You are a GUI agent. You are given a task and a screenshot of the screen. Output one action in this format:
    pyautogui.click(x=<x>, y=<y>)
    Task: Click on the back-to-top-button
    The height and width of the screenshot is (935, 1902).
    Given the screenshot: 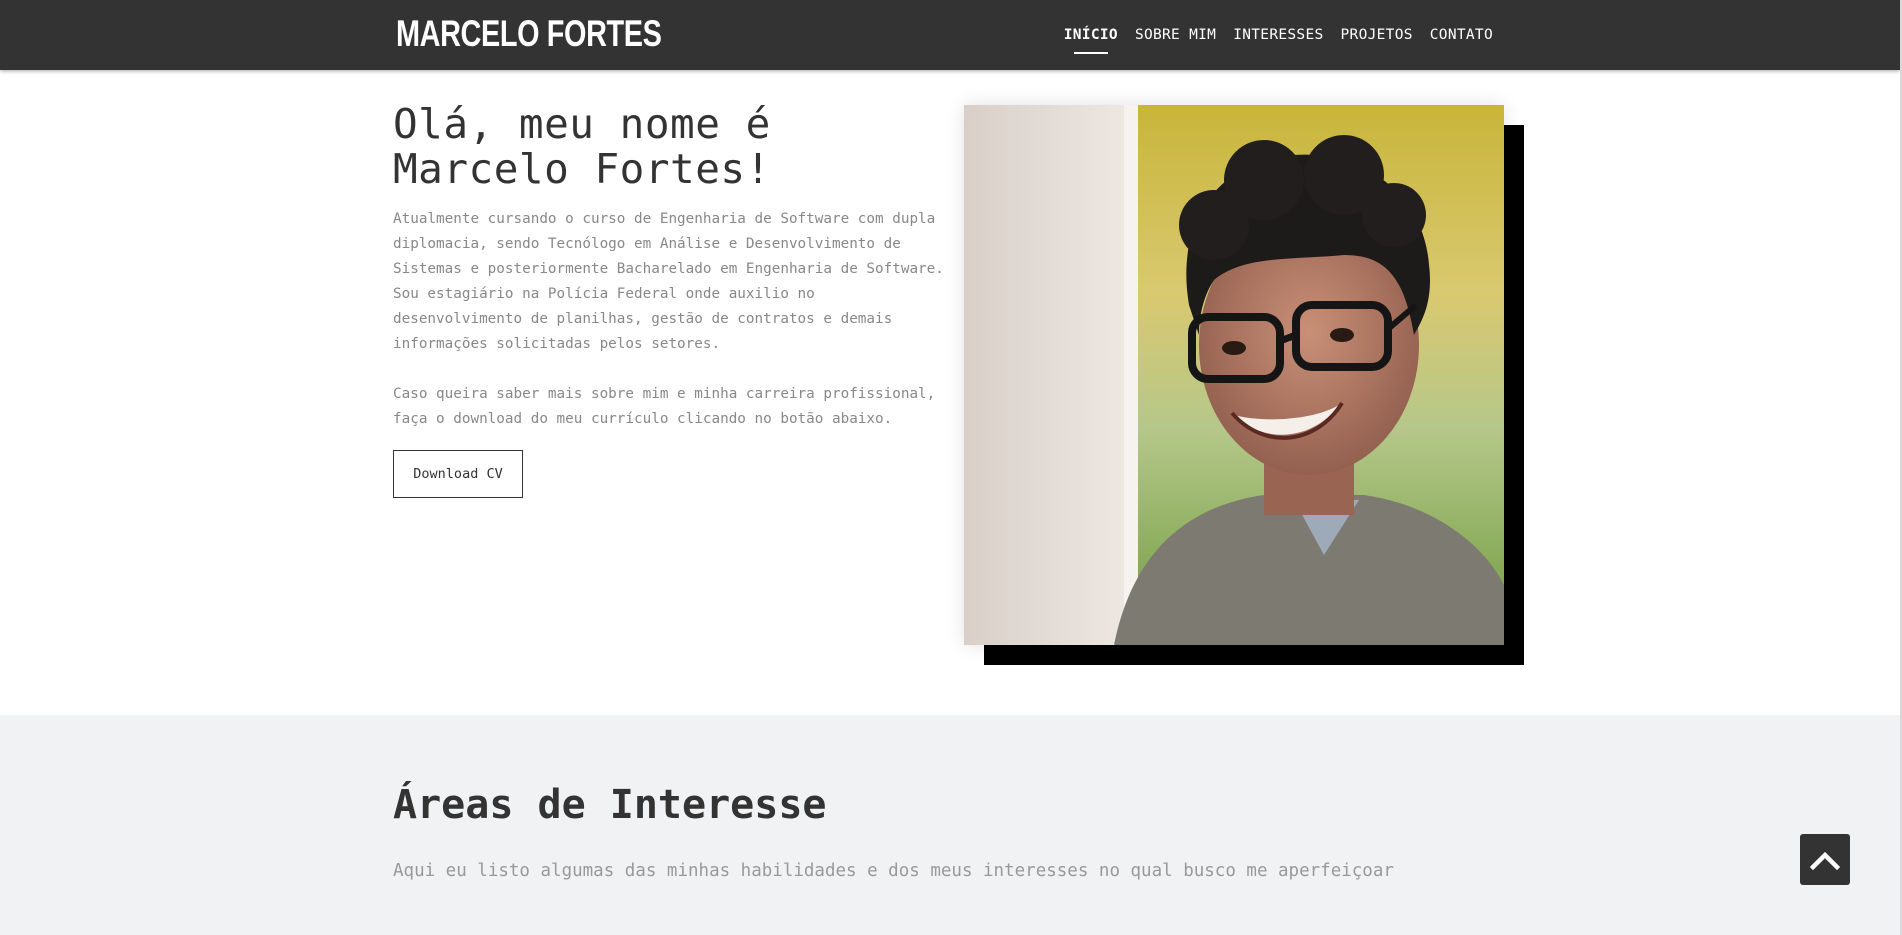 What is the action you would take?
    pyautogui.click(x=1825, y=859)
    